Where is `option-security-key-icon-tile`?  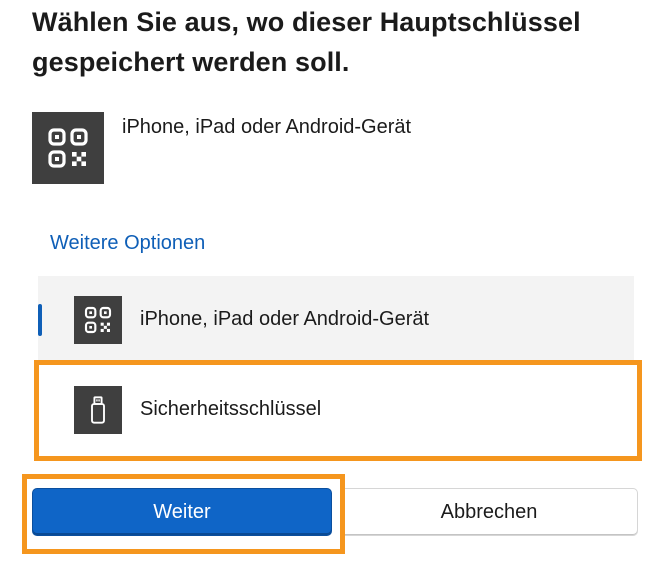
option-security-key-icon-tile is located at coordinates (98, 410).